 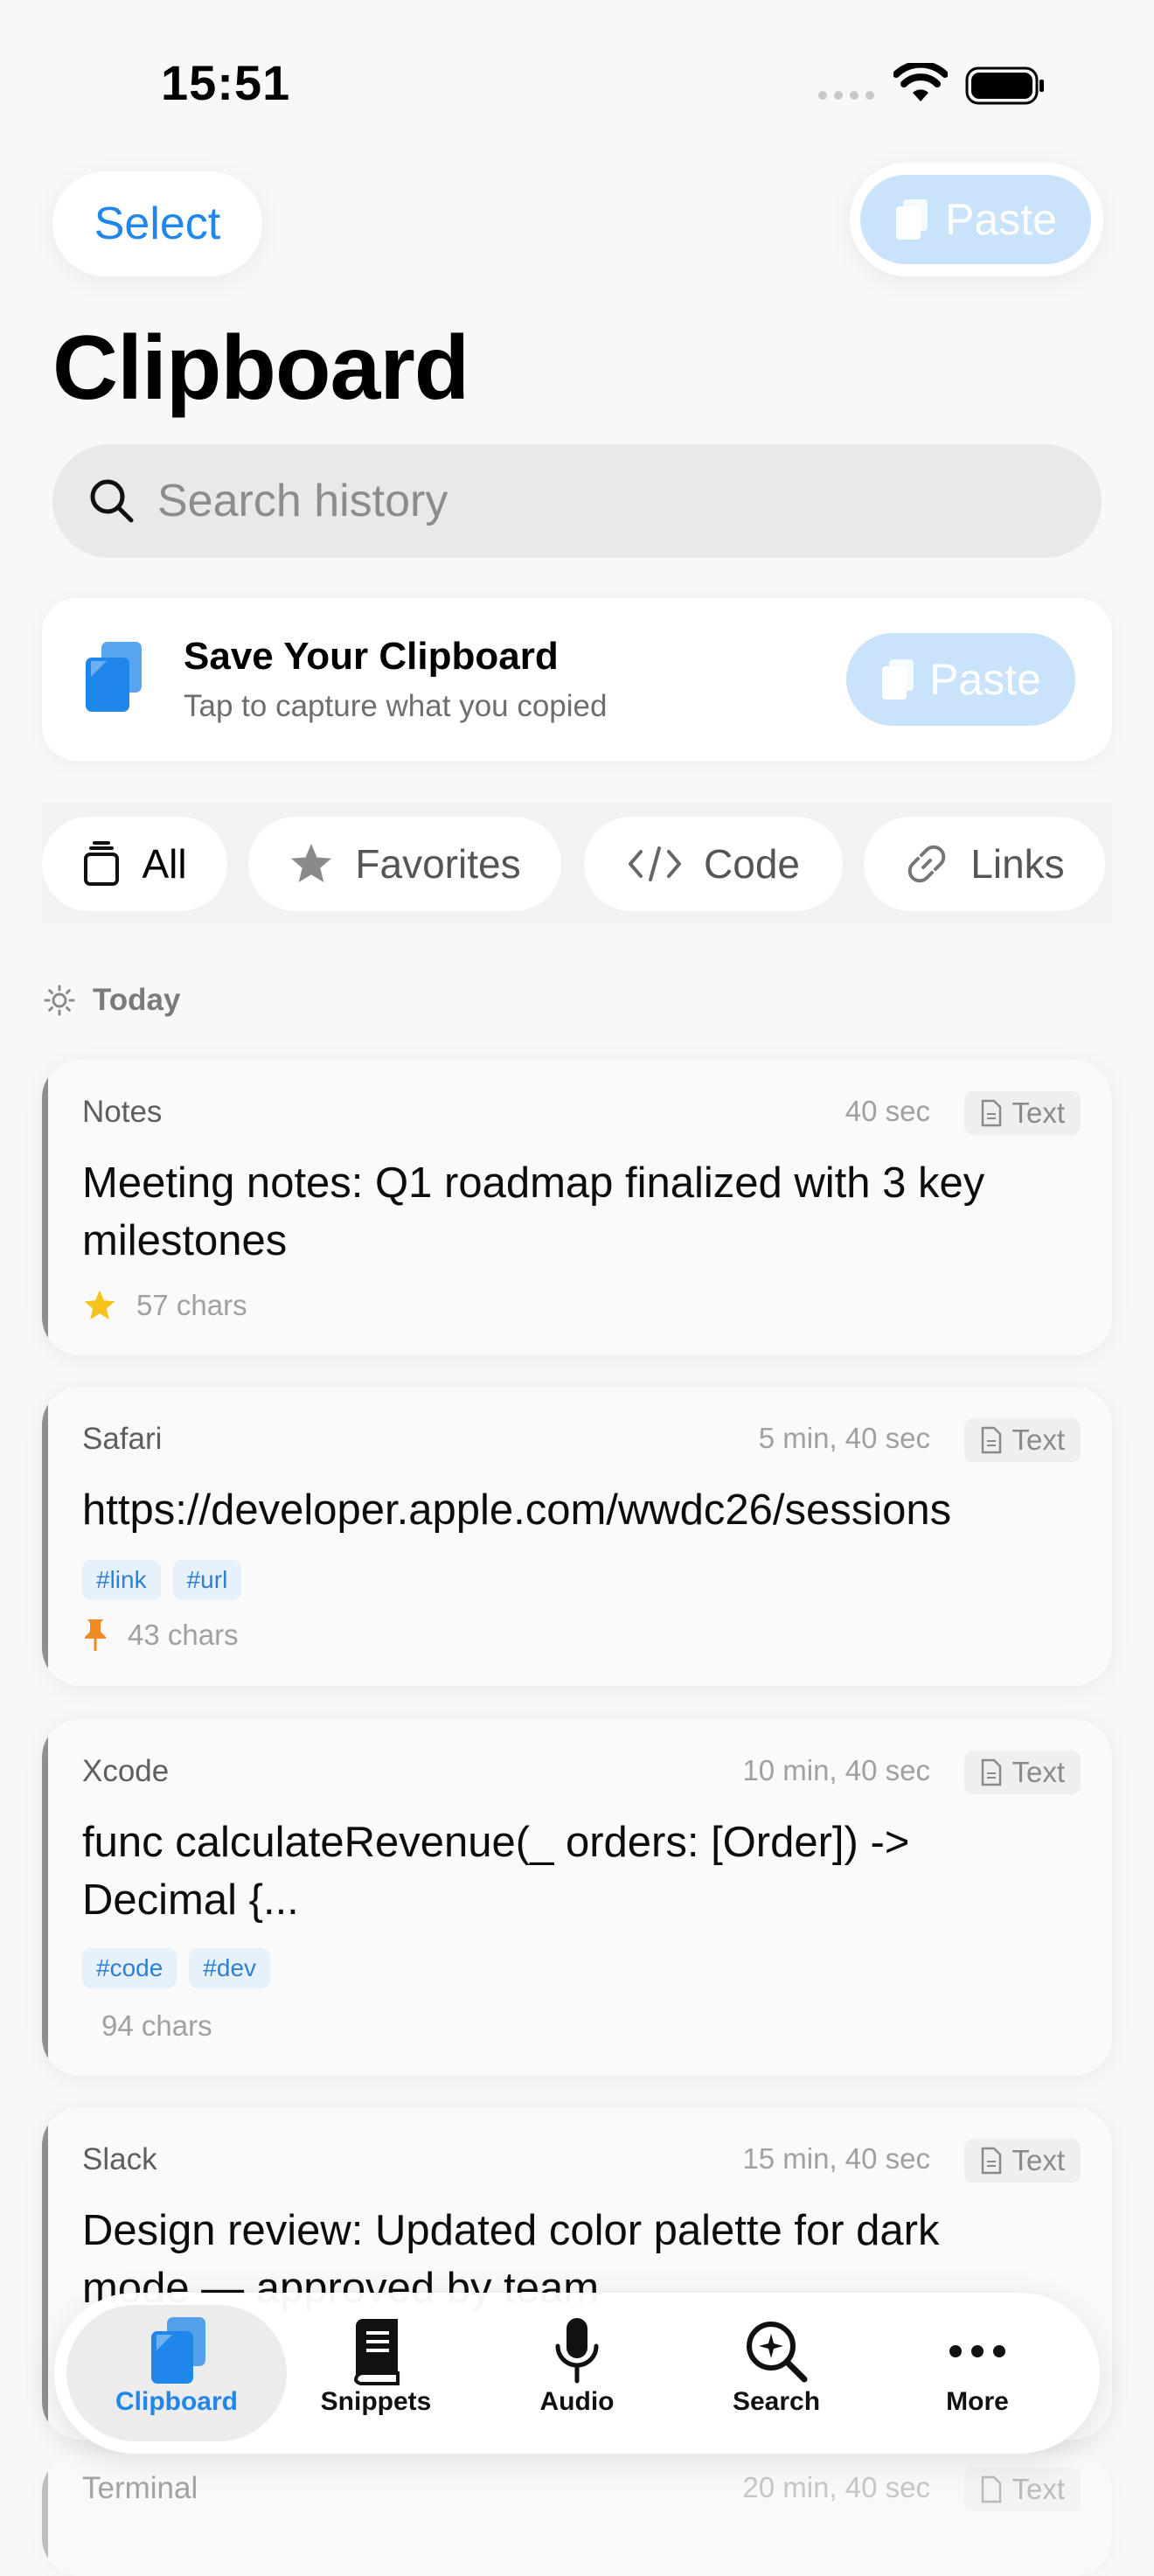 What do you see at coordinates (836, 1770) in the screenshot?
I see `clip-time: 10 min, 40 sec` at bounding box center [836, 1770].